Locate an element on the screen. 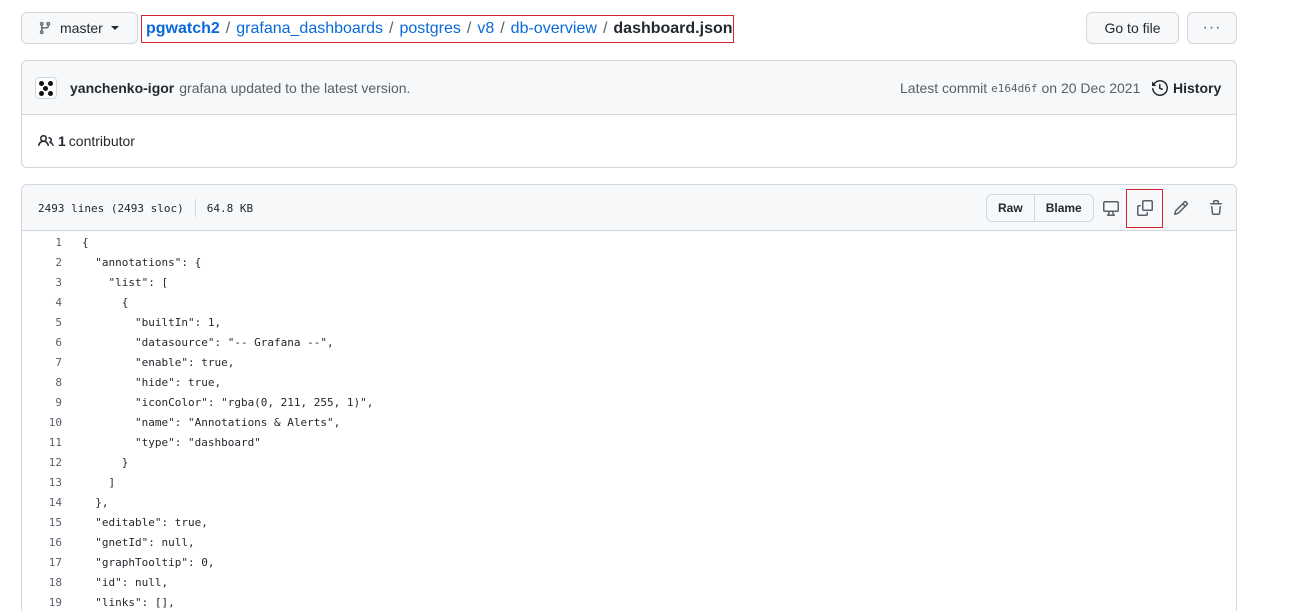  line-content: "graphTooltip": 0, is located at coordinates (148, 562).